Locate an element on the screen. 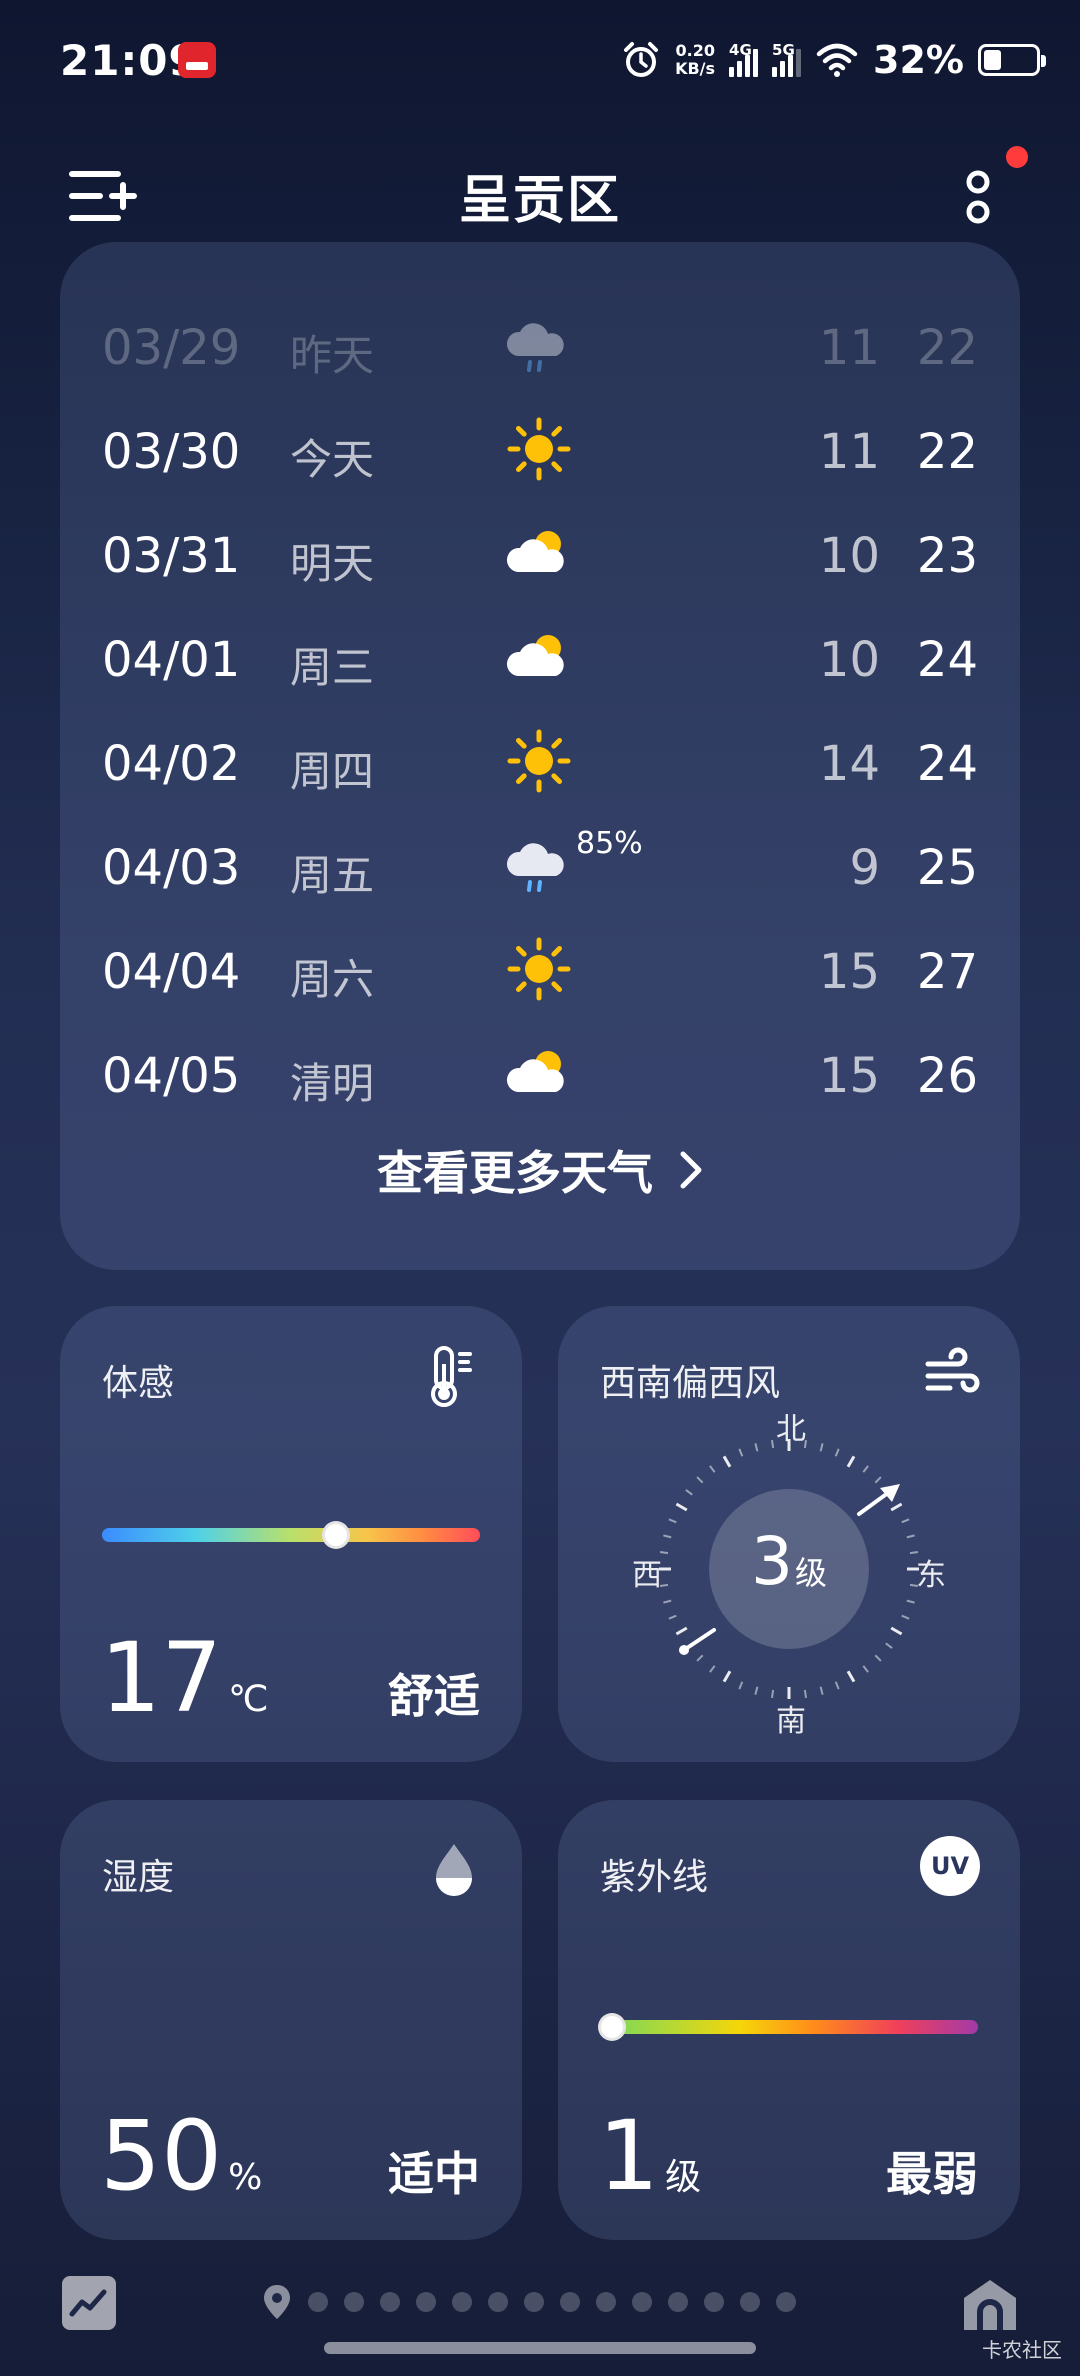 The height and width of the screenshot is (2376, 1080). compass-north: 北 is located at coordinates (791, 1429).